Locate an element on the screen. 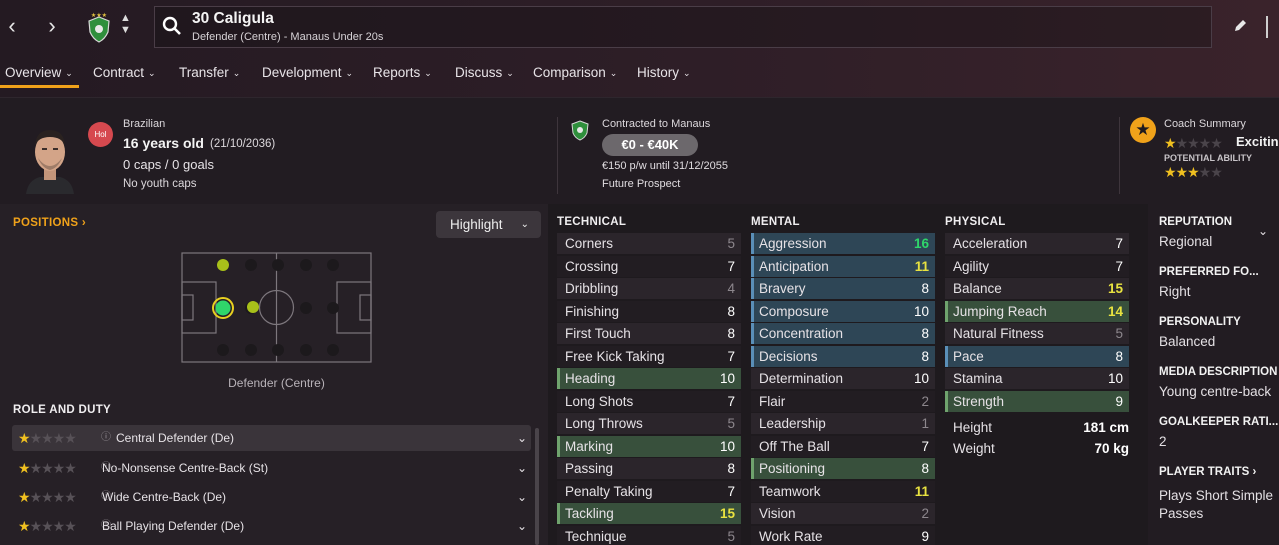 The image size is (1279, 545). attribute-name: Off The Ball is located at coordinates (794, 446).